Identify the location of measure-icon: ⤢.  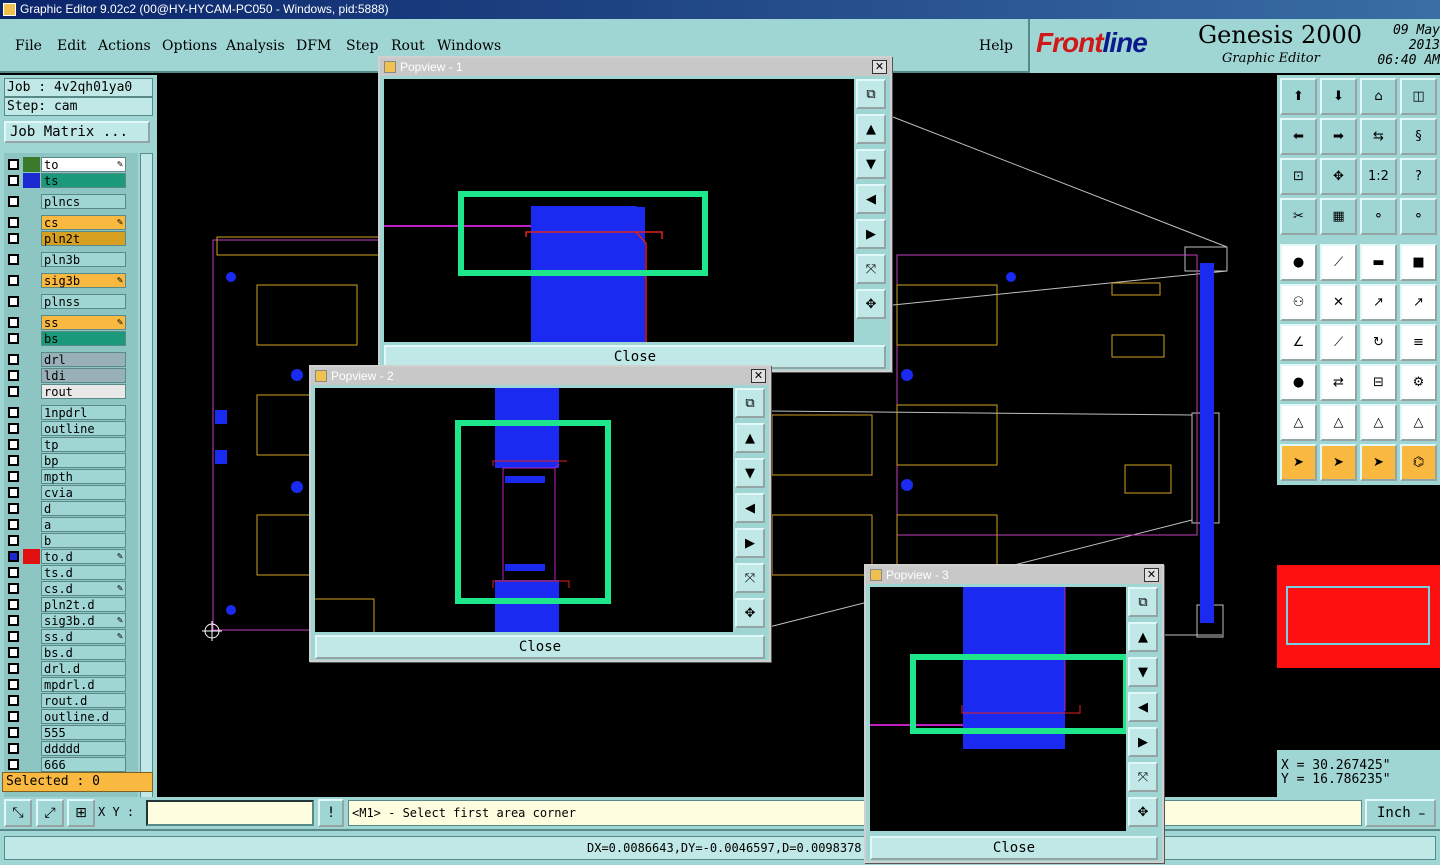
(50, 813).